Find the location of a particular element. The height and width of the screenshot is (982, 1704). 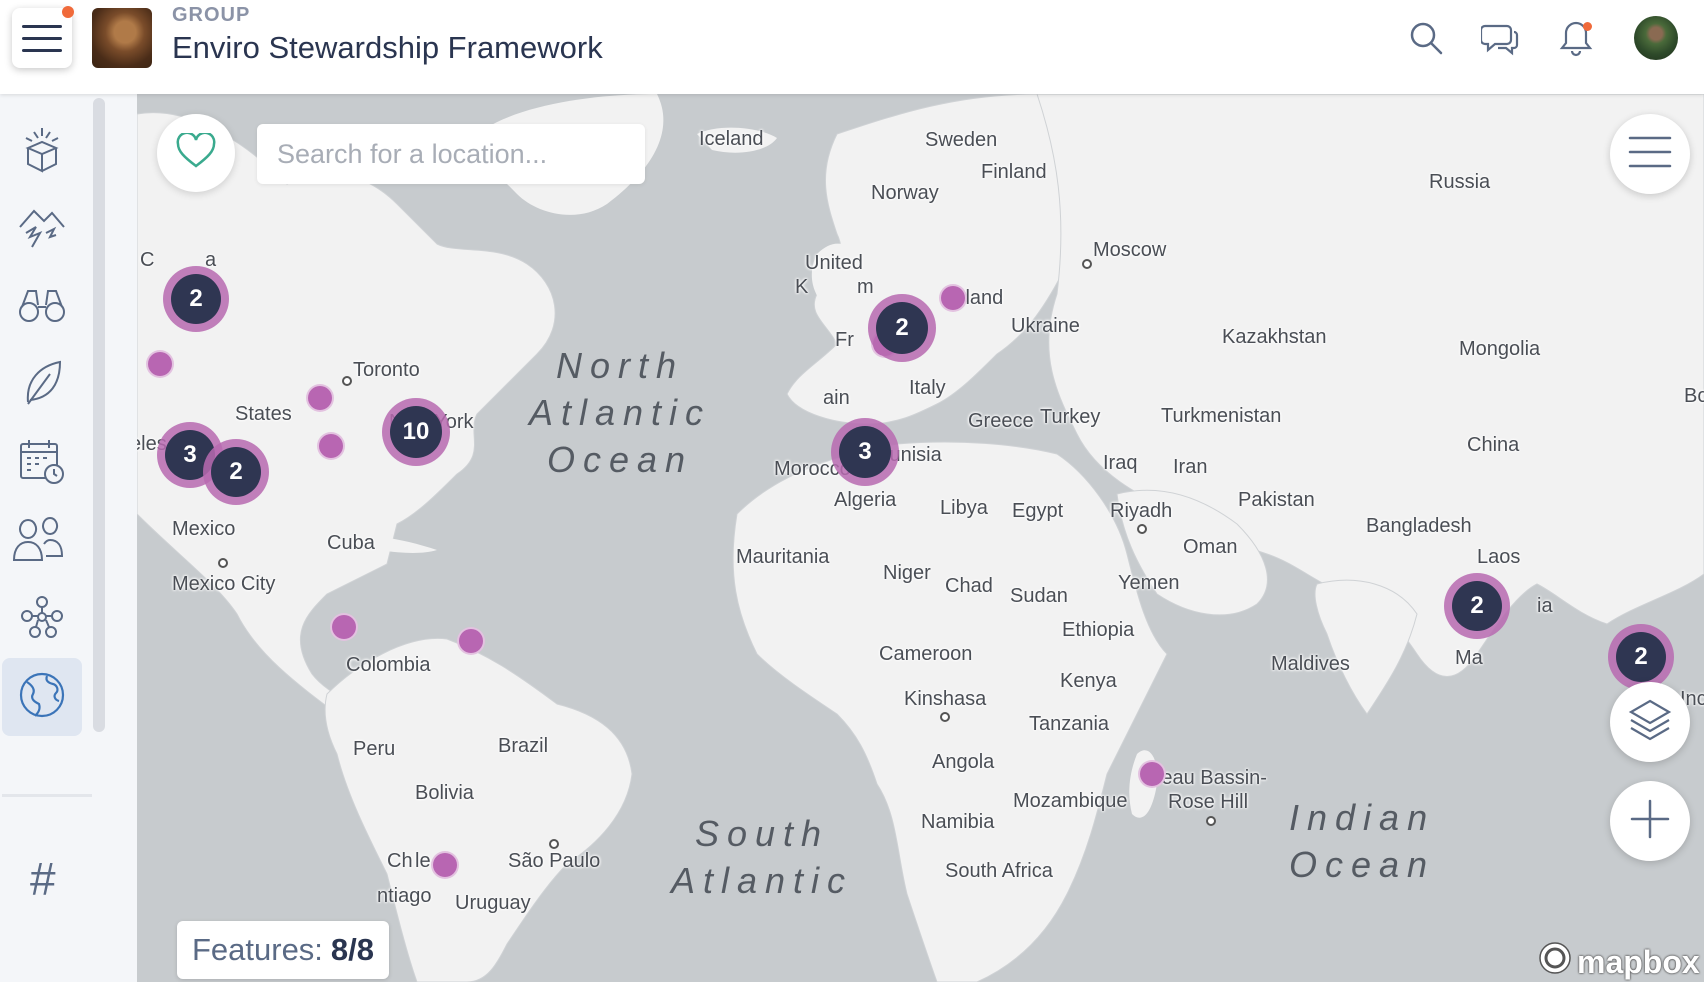

notification-dot is located at coordinates (68, 12).